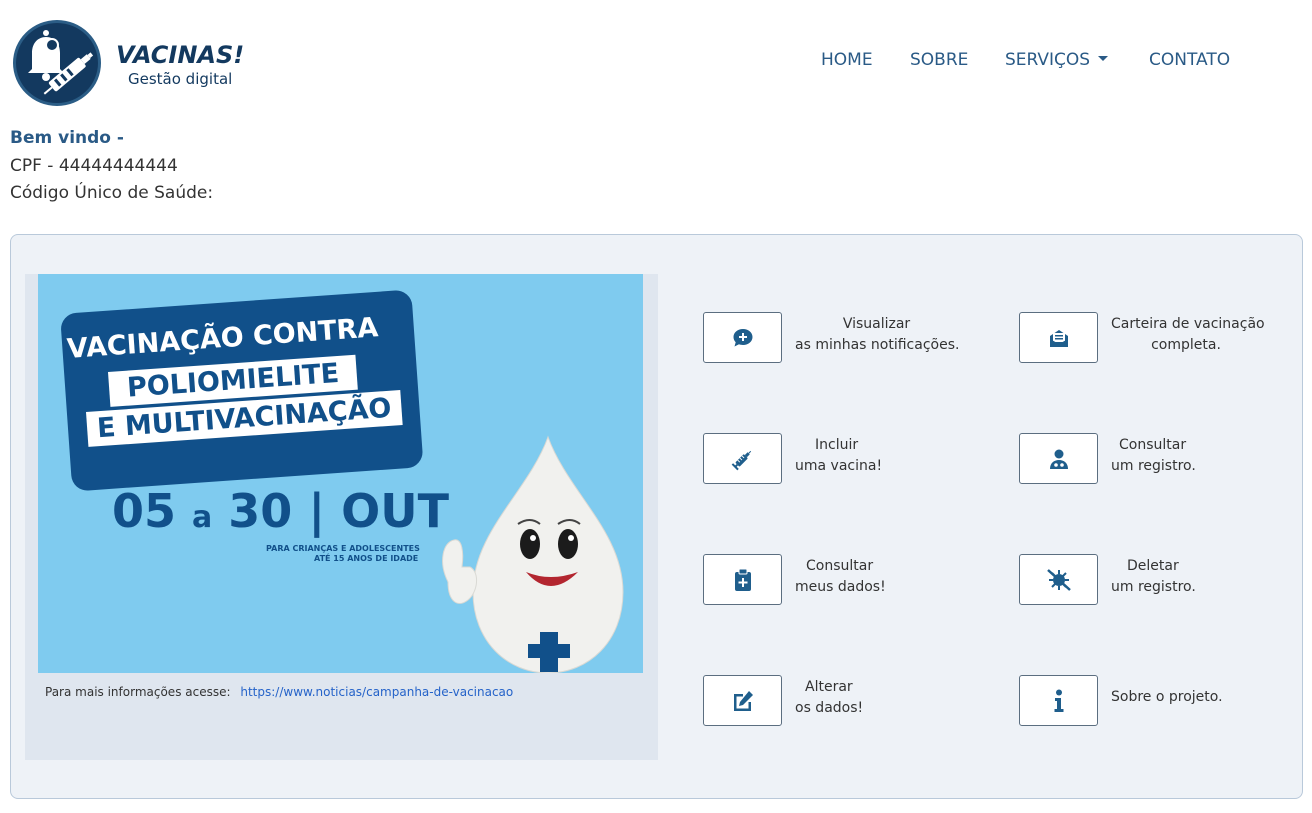 The image size is (1312, 813). I want to click on info-icon, so click(1058, 700).